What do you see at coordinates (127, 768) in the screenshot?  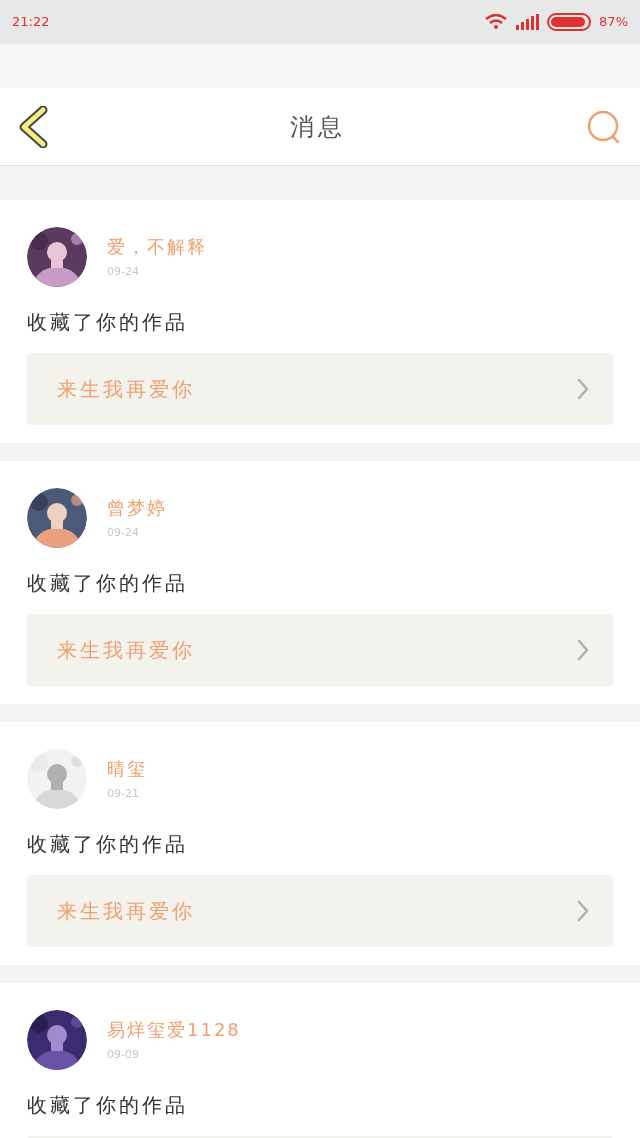 I see `user-name: 晴玺` at bounding box center [127, 768].